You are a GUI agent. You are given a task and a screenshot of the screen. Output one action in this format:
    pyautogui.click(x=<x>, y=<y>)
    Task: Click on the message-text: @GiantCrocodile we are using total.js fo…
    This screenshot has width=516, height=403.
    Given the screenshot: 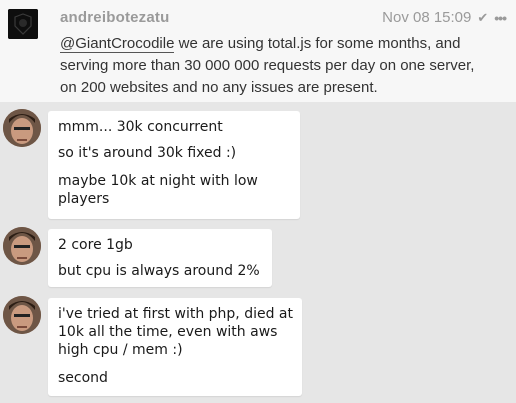 What is the action you would take?
    pyautogui.click(x=282, y=66)
    